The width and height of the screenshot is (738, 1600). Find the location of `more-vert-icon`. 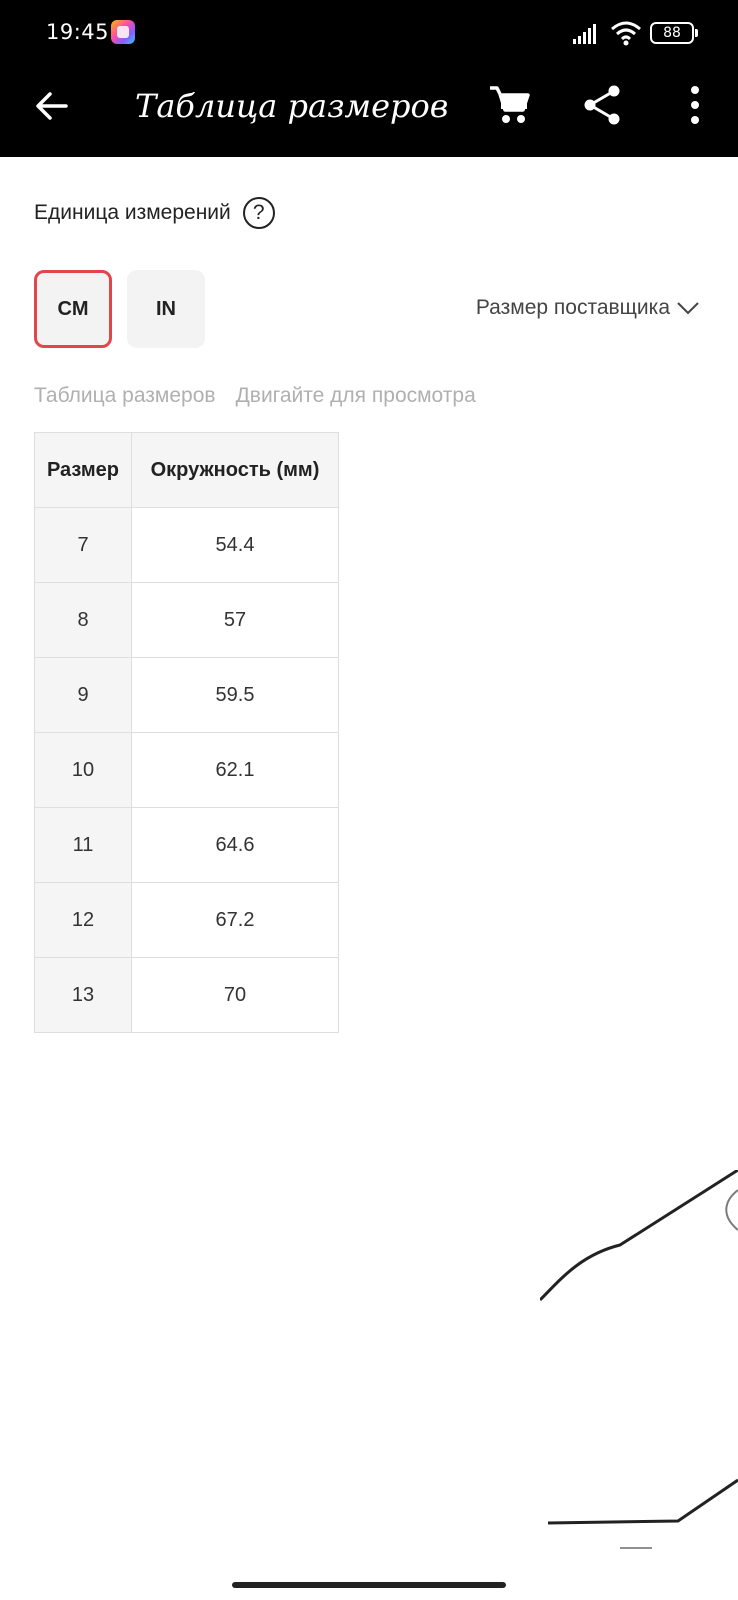

more-vert-icon is located at coordinates (695, 105).